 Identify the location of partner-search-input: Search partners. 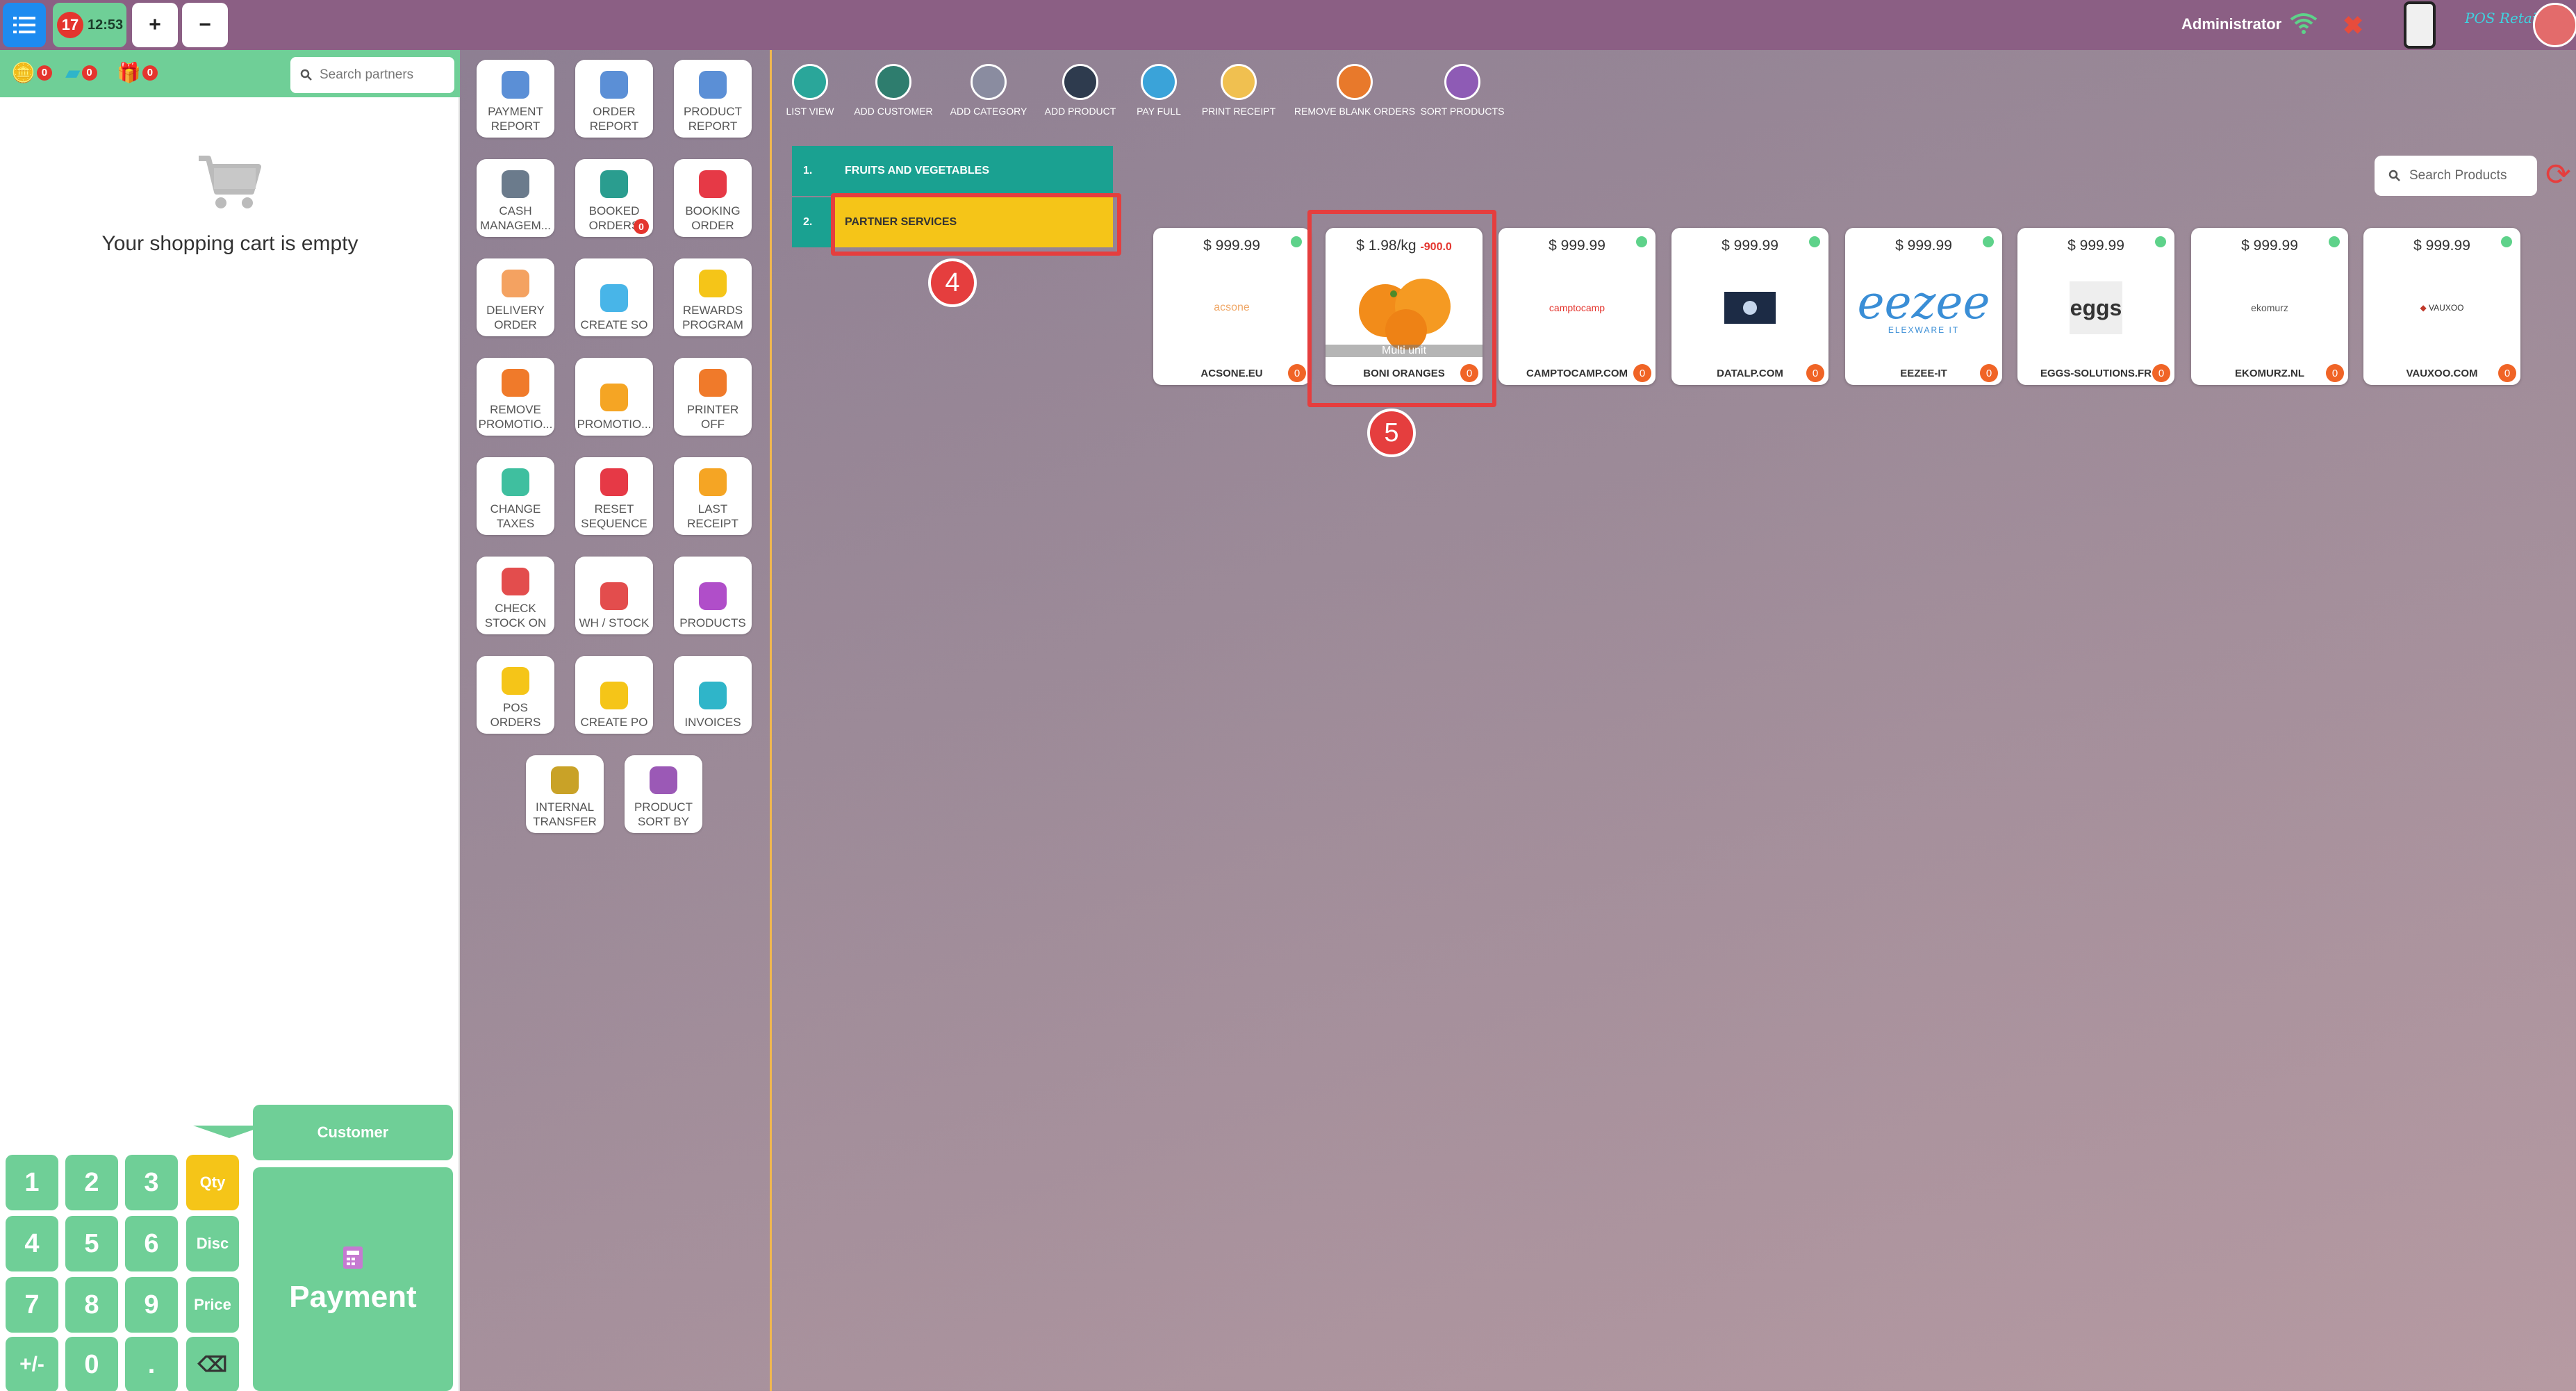
(372, 75).